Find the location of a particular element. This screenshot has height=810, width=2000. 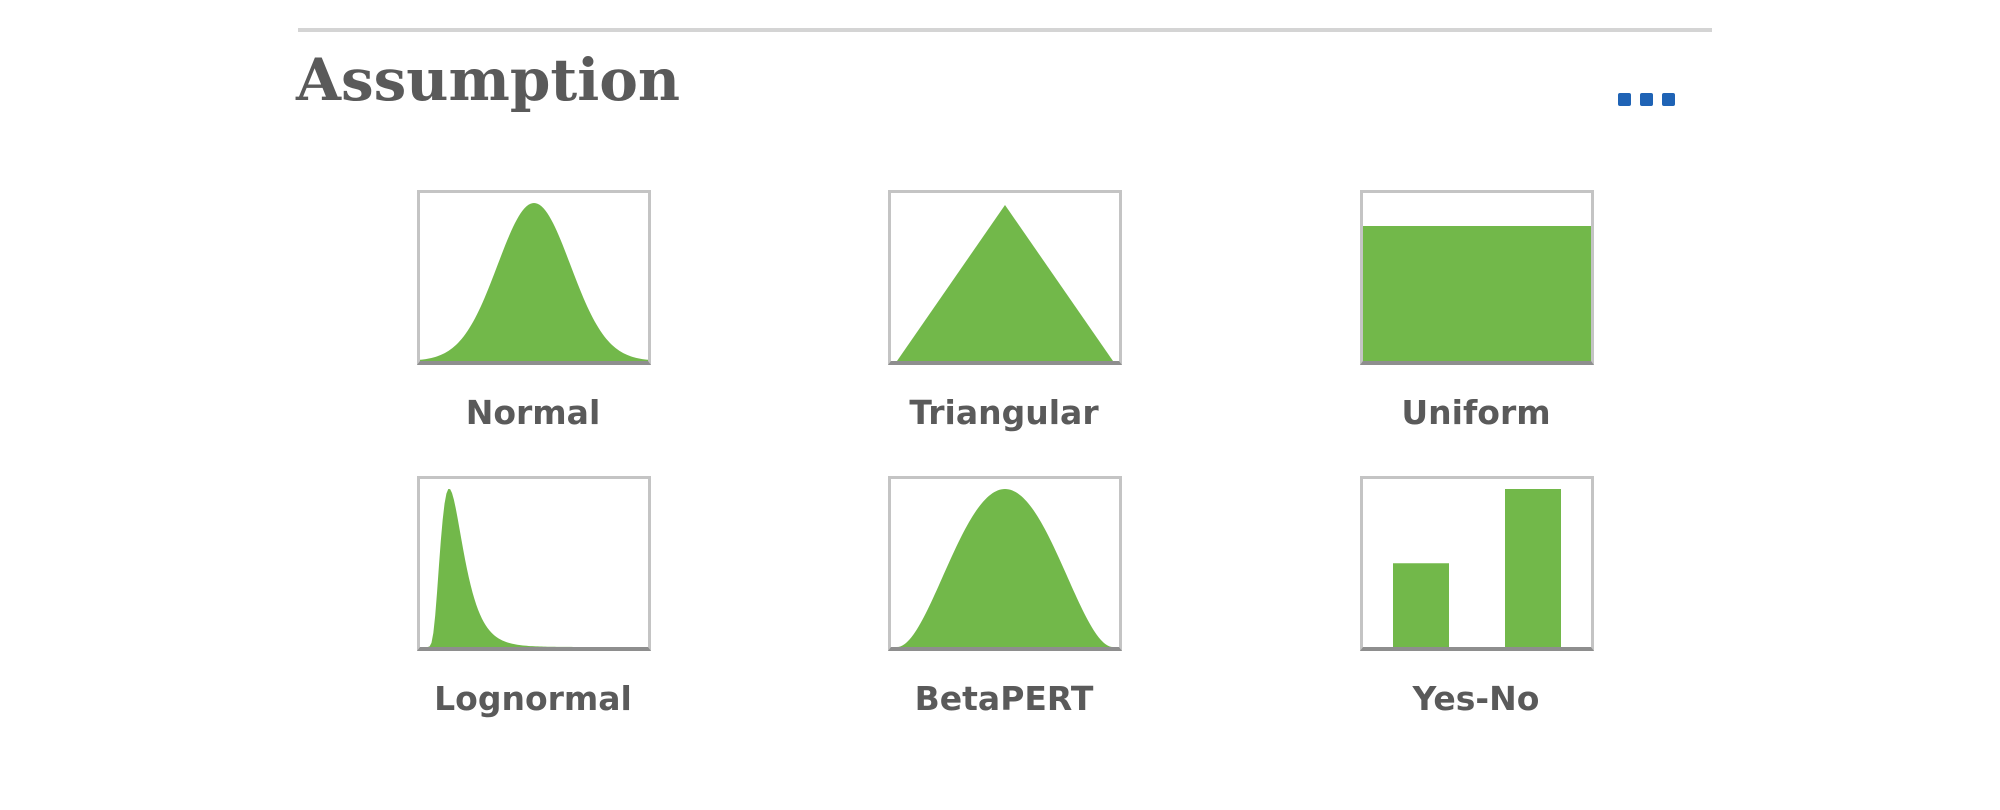

normal-curve is located at coordinates (534, 282).